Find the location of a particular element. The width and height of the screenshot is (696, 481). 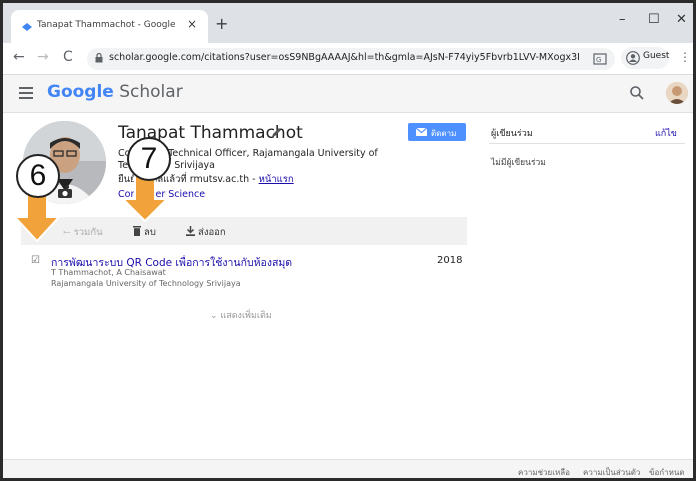

forward-button: → is located at coordinates (43, 57).